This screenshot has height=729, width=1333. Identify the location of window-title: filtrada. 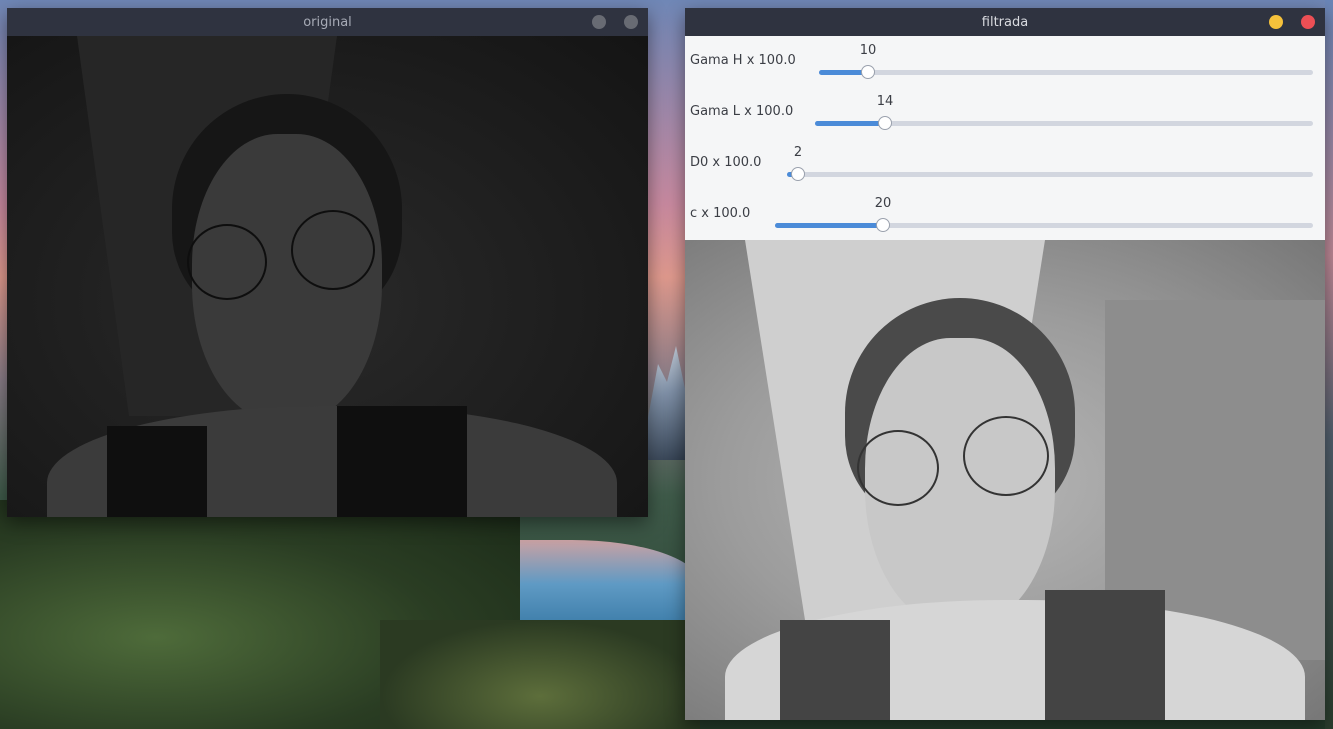
(1005, 22).